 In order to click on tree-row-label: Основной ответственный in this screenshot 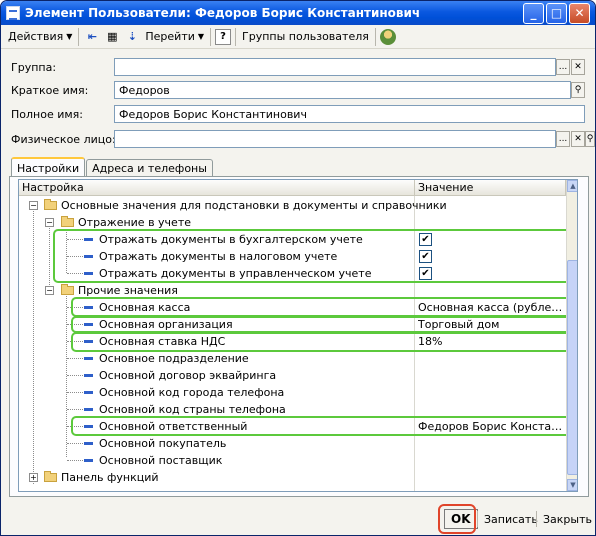, I will do `click(173, 426)`.